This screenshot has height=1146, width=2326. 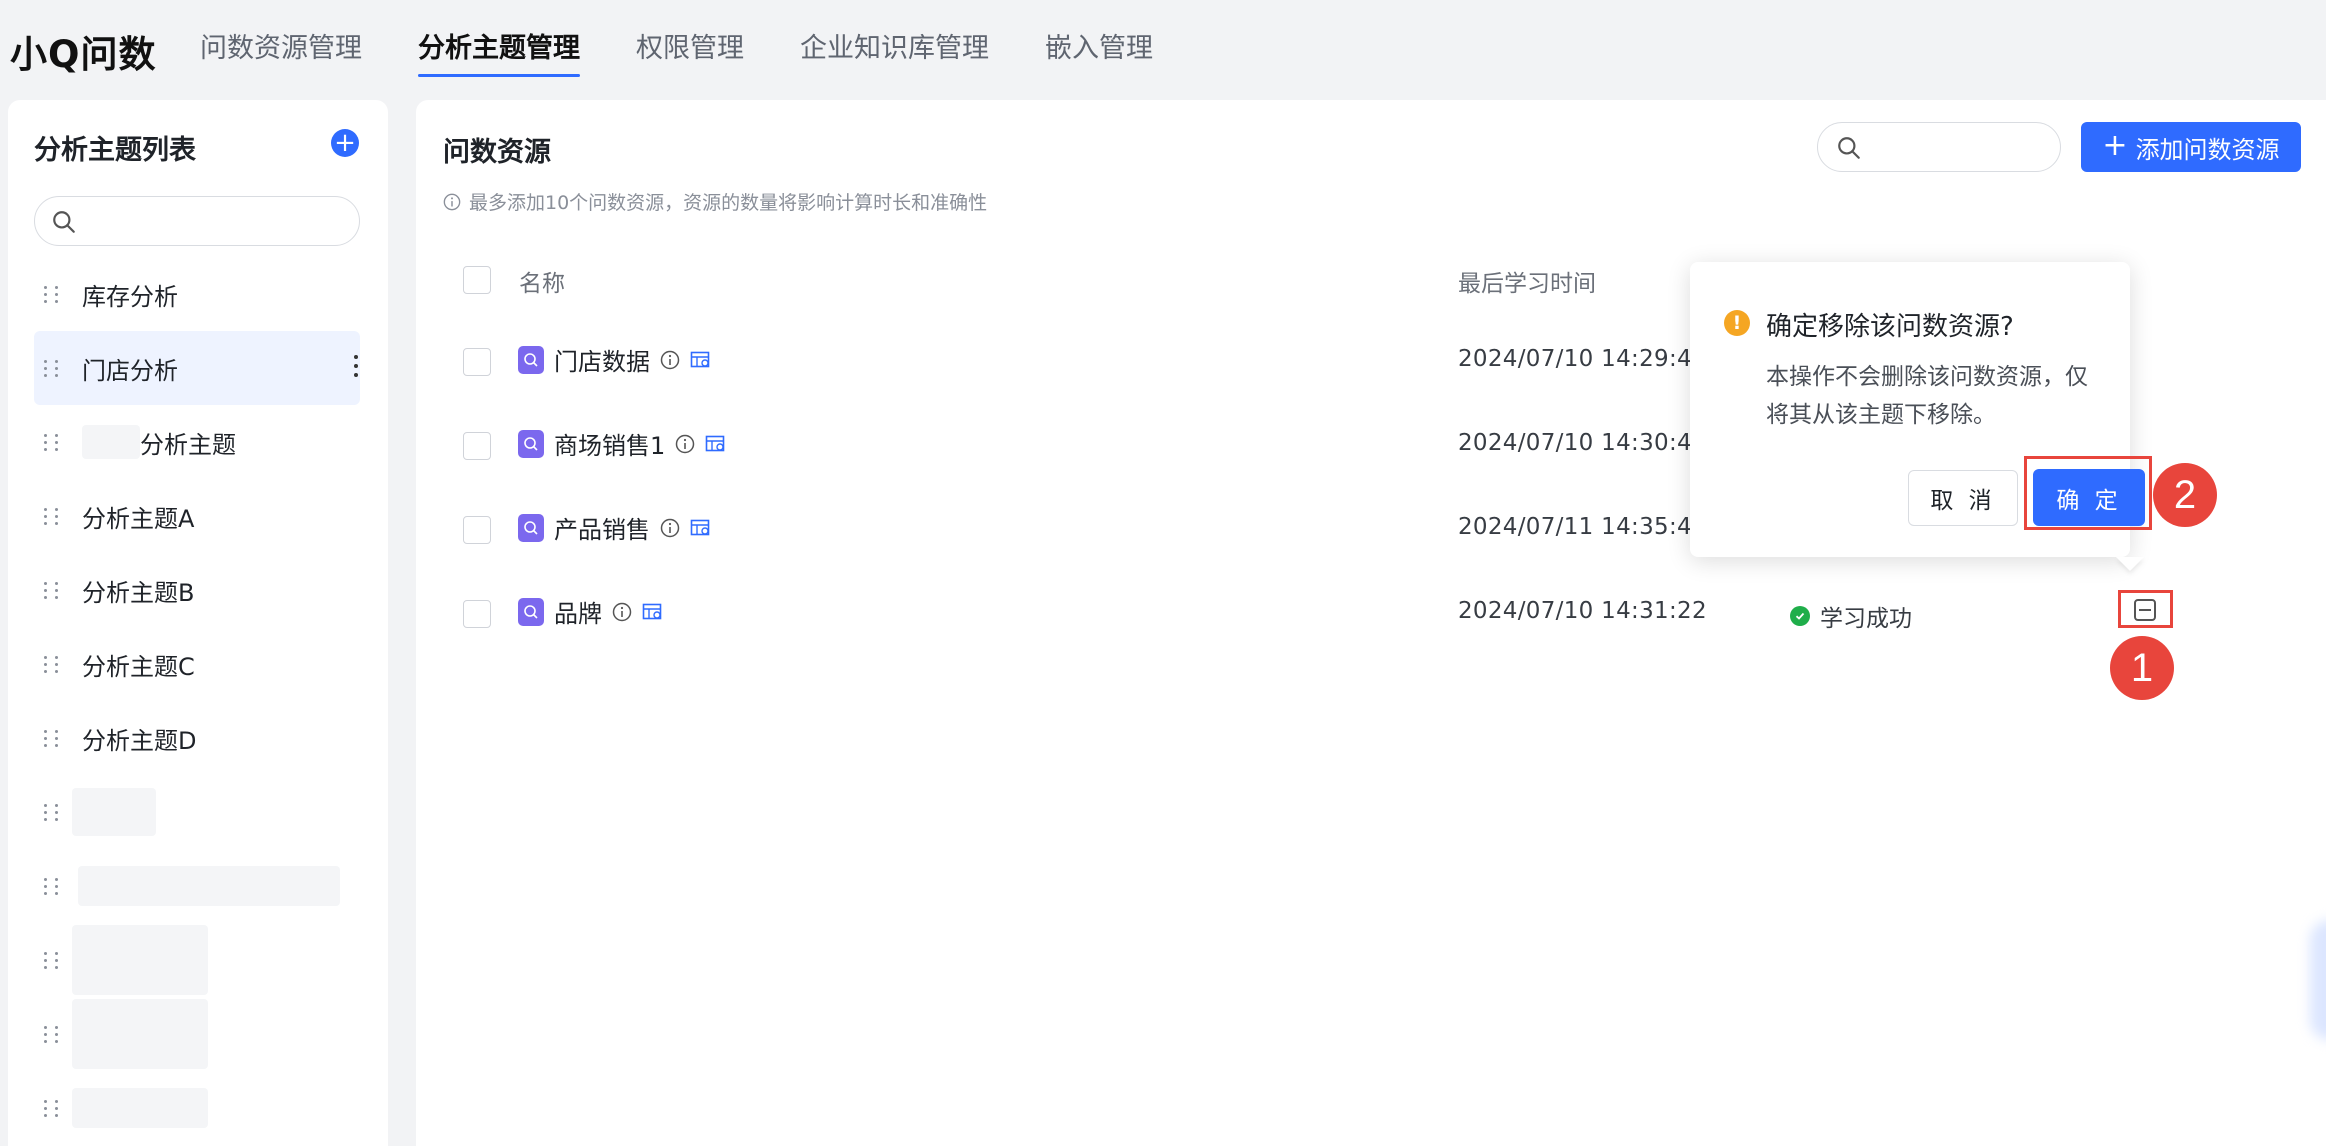 I want to click on add-resource-button: + 添加问数资源, so click(x=2191, y=147).